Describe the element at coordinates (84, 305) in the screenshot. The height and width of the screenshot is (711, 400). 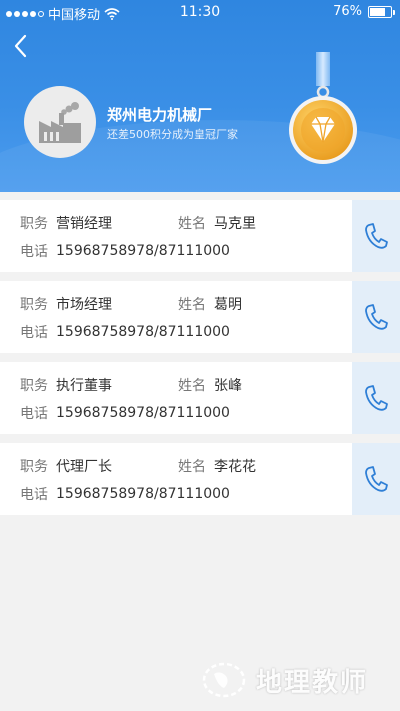
I see `position-value: 市场经理` at that location.